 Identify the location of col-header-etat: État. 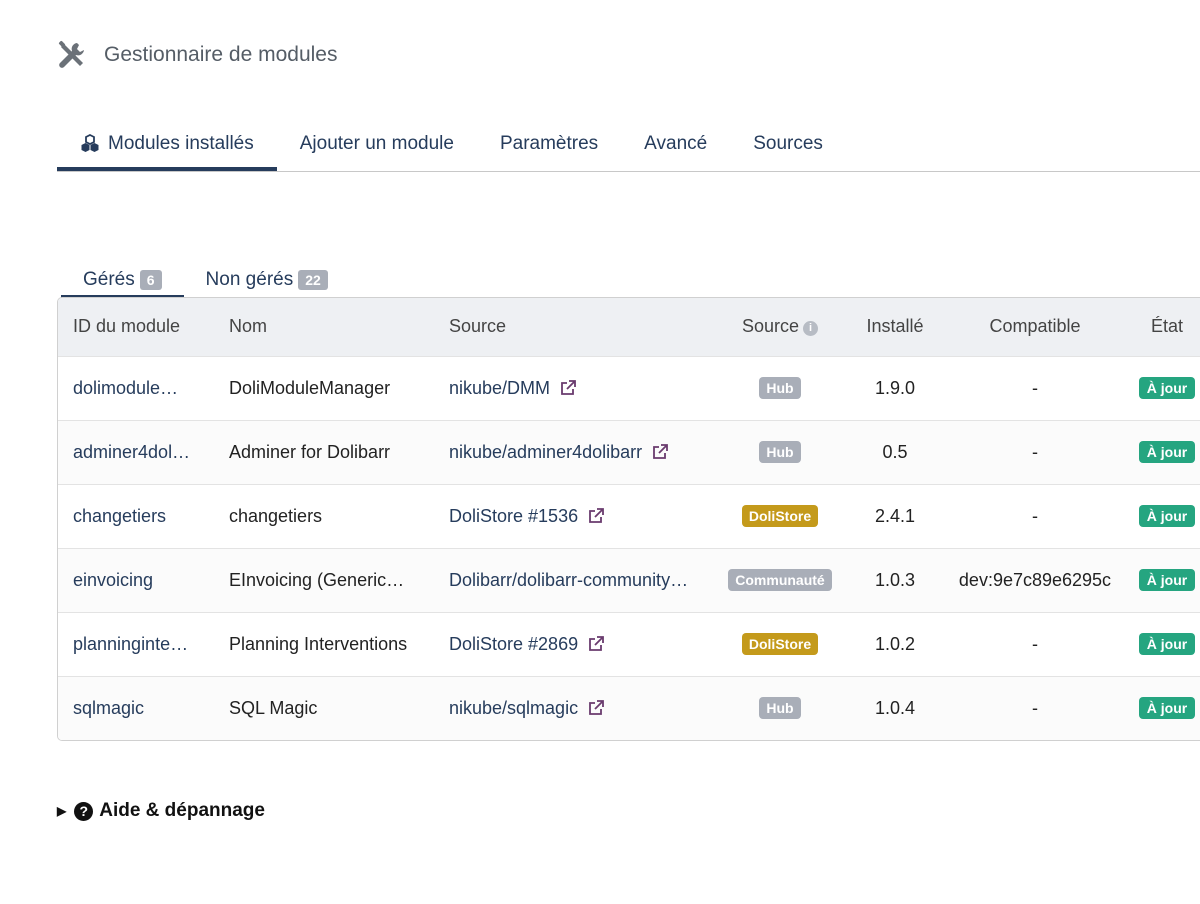
(1158, 327).